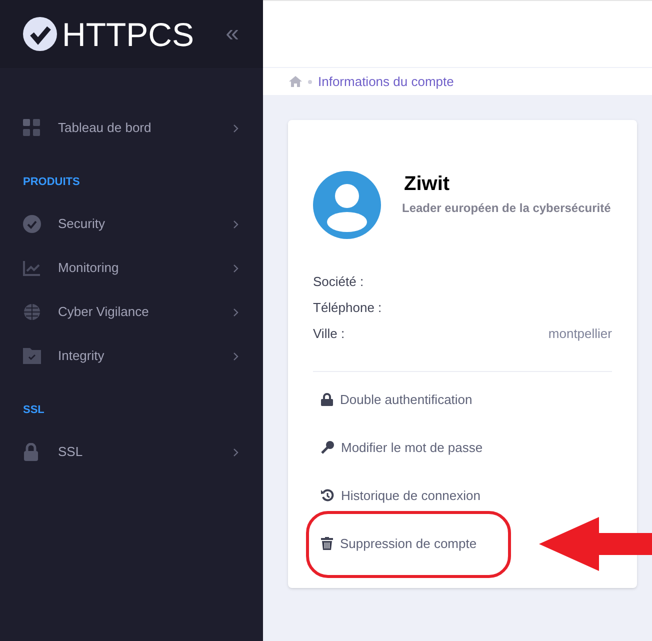 Image resolution: width=652 pixels, height=641 pixels. I want to click on sidebar-item-label: SSL, so click(70, 452).